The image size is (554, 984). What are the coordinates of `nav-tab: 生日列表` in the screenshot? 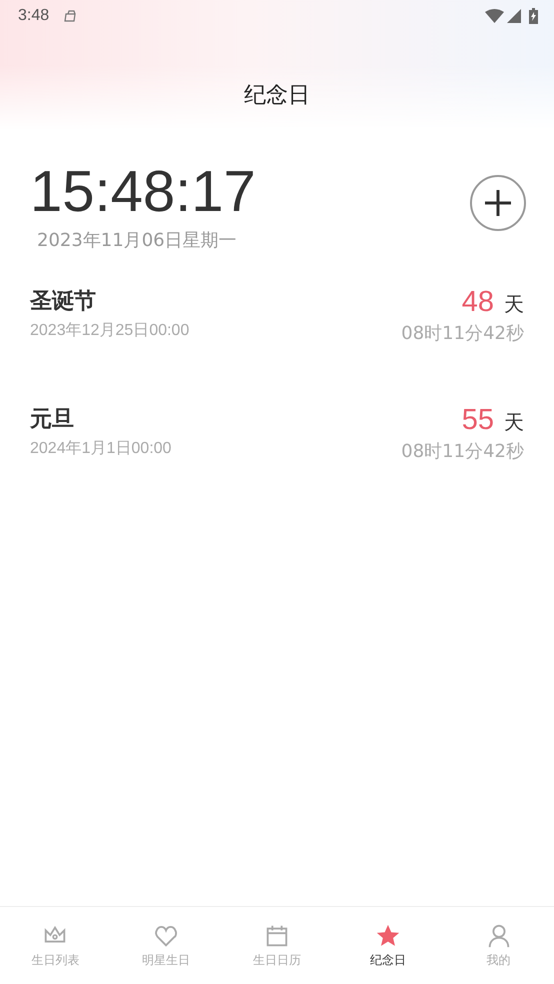 It's located at (55, 945).